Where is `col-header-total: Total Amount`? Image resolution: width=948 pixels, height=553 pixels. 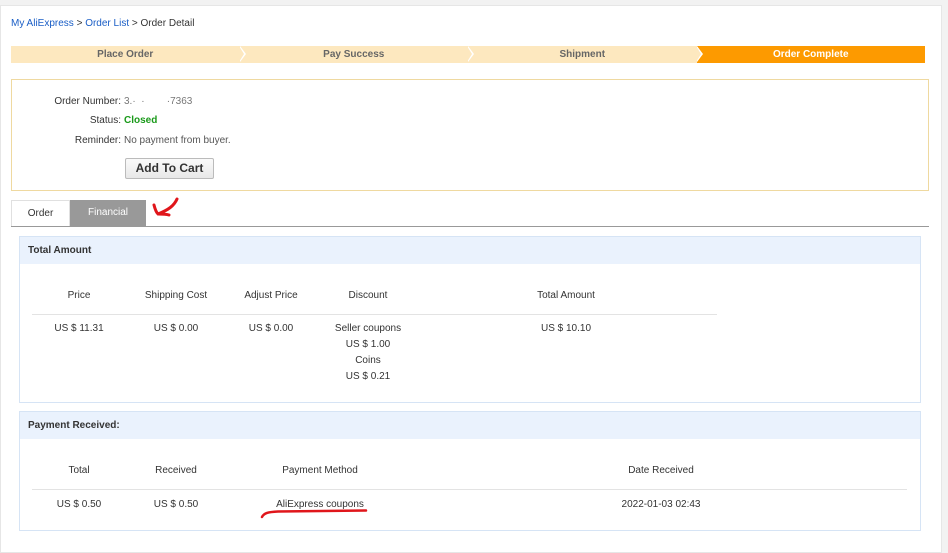
col-header-total: Total Amount is located at coordinates (566, 295).